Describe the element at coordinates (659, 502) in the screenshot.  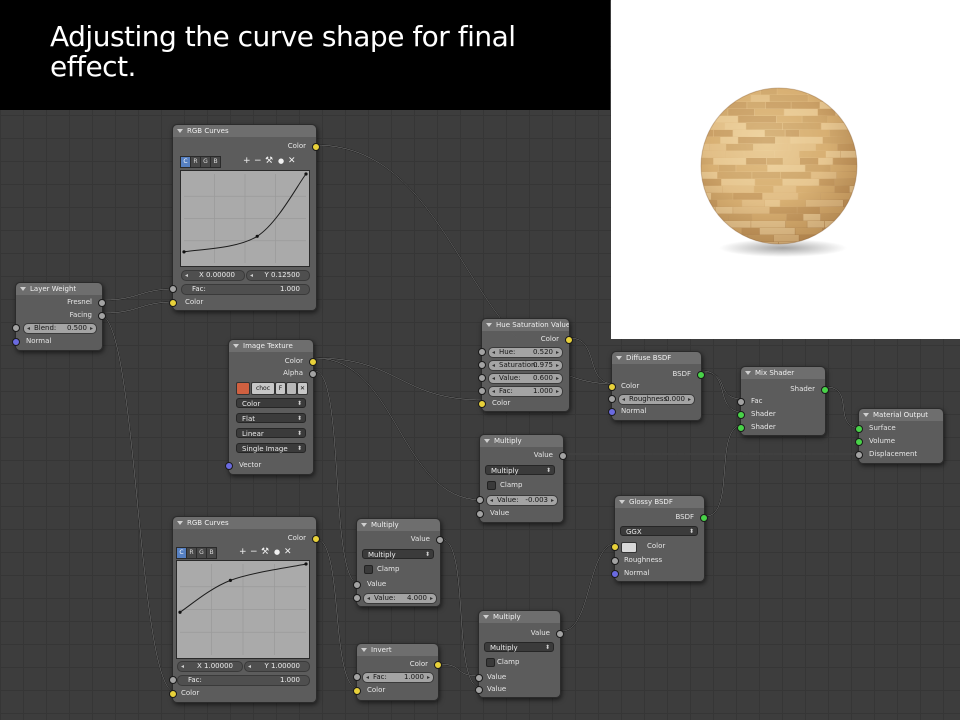
I see `node-title: Glossy BSDF` at that location.